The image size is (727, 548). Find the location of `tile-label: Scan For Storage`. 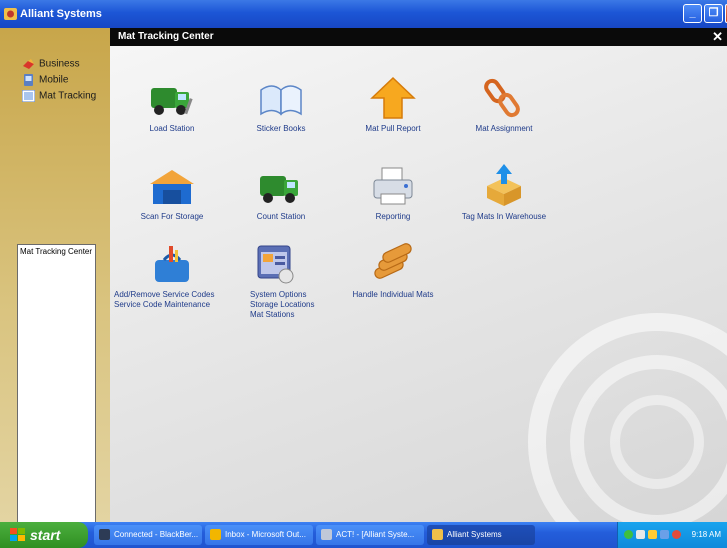

tile-label: Scan For Storage is located at coordinates (172, 216).